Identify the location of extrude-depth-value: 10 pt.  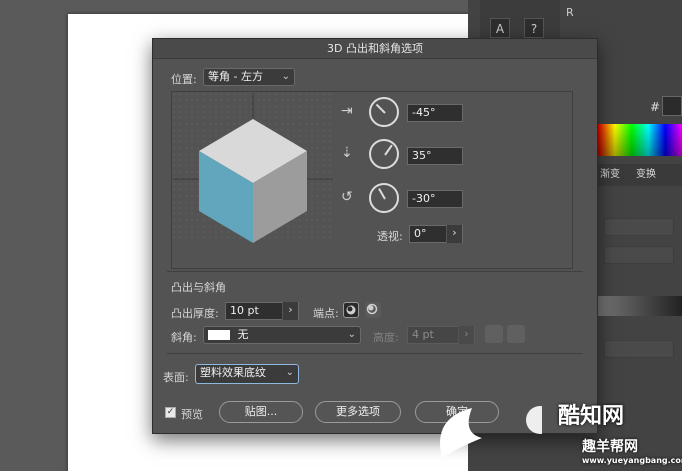
(244, 310).